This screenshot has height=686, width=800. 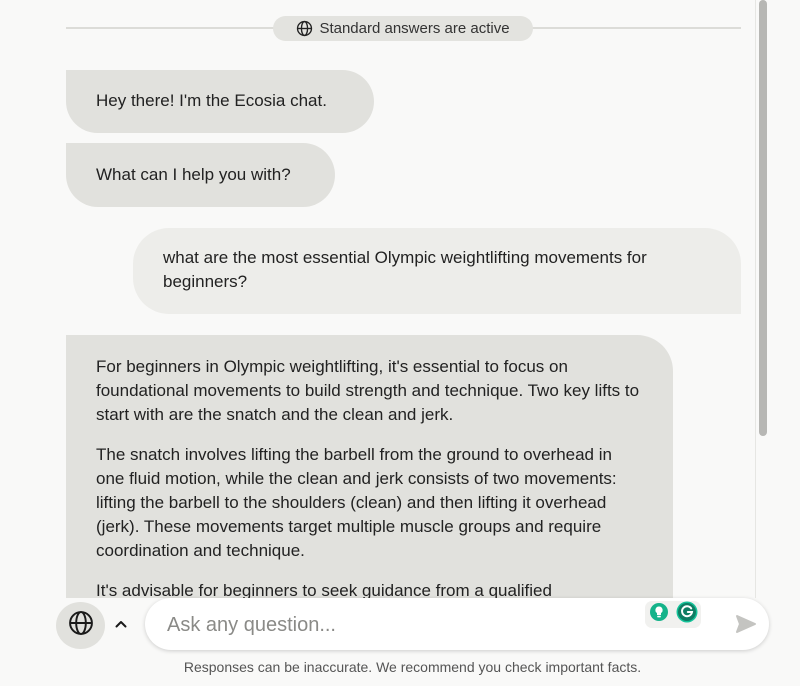 What do you see at coordinates (193, 174) in the screenshot?
I see `message-text: What can I help you with?` at bounding box center [193, 174].